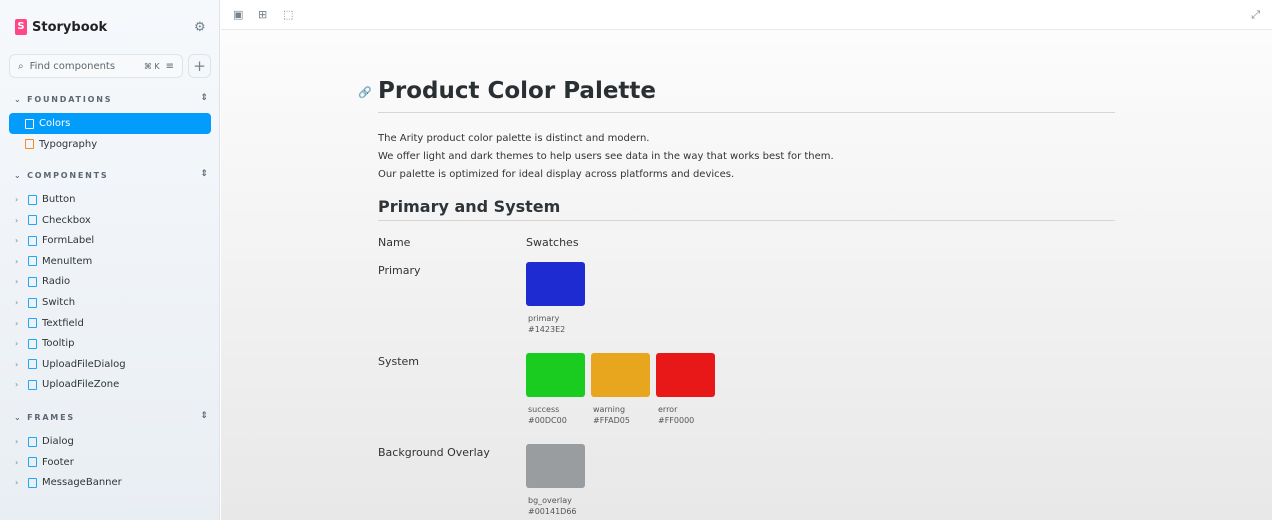 The width and height of the screenshot is (1272, 520). Describe the element at coordinates (434, 452) in the screenshot. I see `row-name: Background Overlay` at that location.